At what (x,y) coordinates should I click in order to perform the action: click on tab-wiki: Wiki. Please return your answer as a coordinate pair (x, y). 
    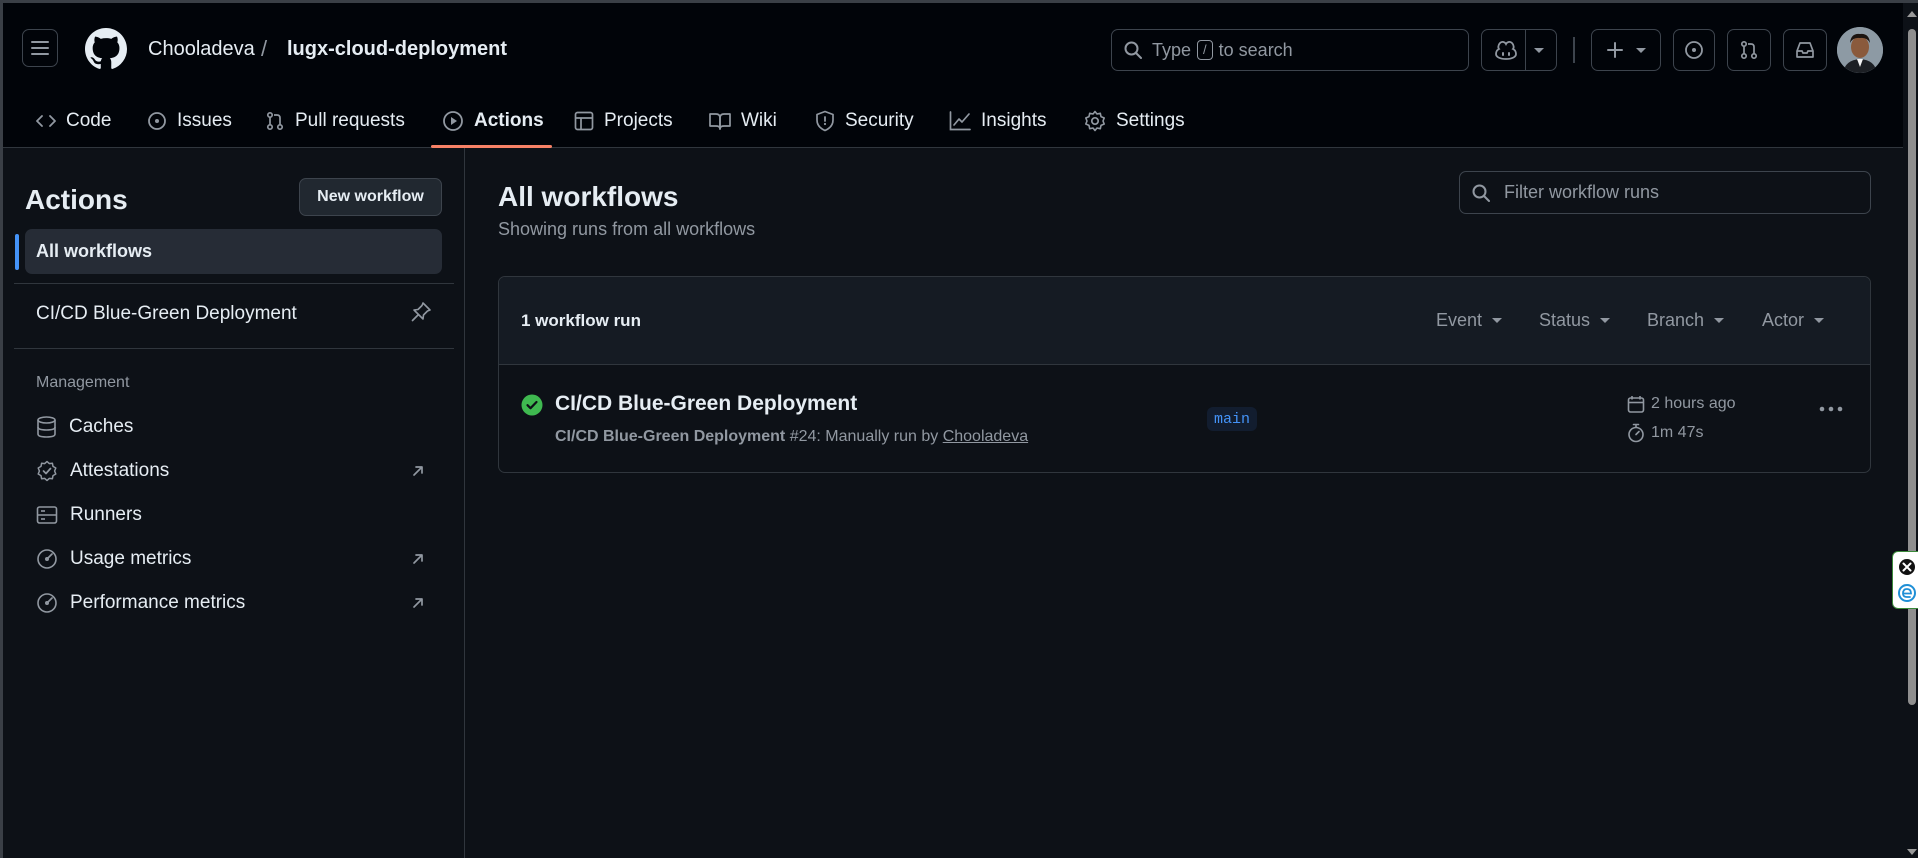
    Looking at the image, I should click on (743, 120).